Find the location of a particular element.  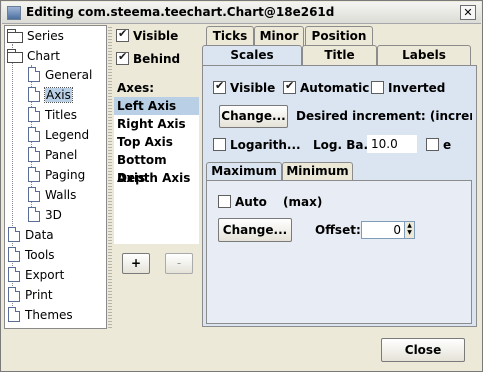

remove-axis-button: - is located at coordinates (179, 263).